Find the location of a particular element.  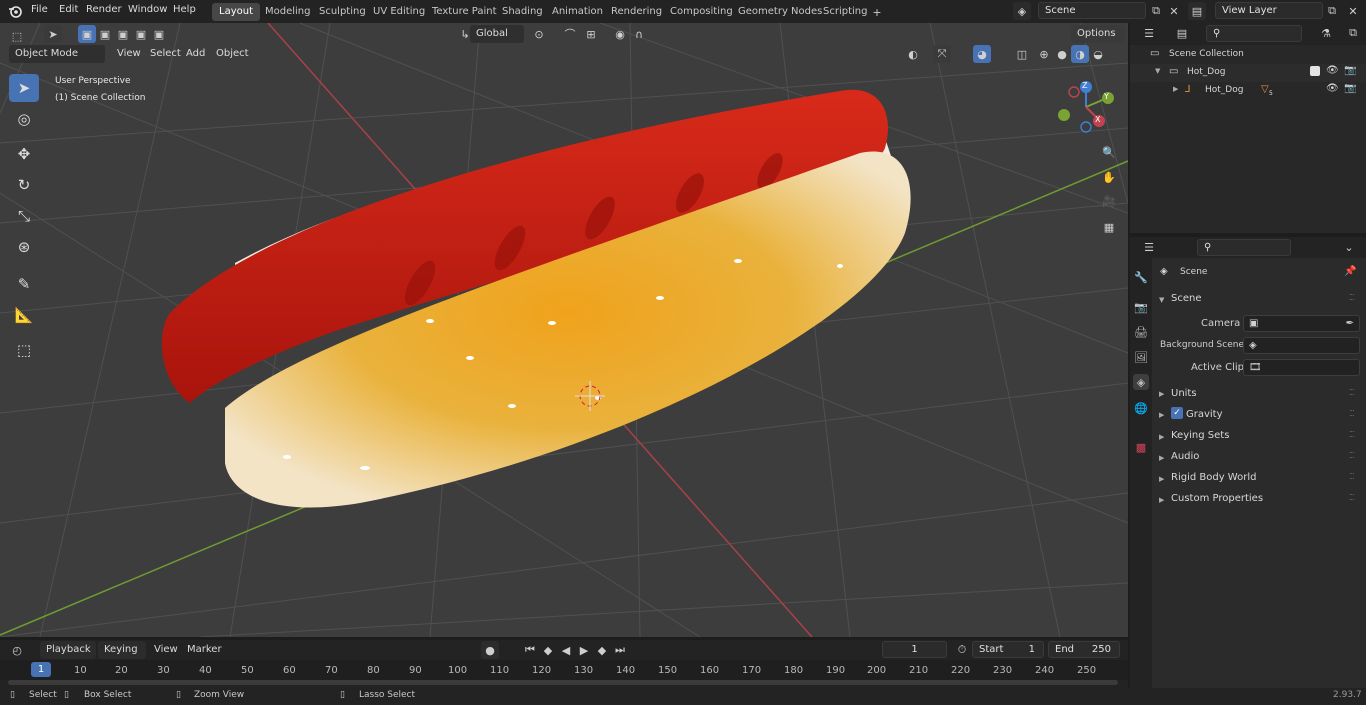

move-tool-icon: ✥ is located at coordinates (24, 154).